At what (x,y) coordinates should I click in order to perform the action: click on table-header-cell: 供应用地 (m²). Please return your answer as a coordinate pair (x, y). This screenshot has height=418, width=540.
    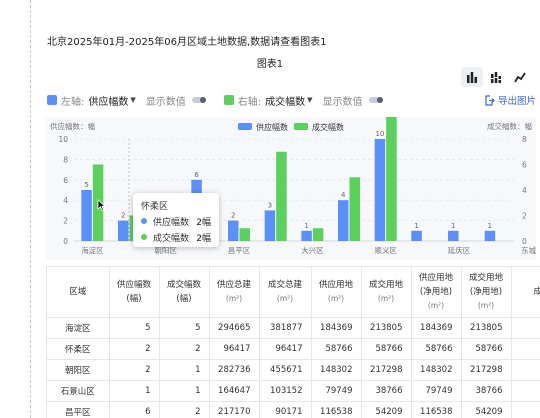
    Looking at the image, I should click on (336, 292).